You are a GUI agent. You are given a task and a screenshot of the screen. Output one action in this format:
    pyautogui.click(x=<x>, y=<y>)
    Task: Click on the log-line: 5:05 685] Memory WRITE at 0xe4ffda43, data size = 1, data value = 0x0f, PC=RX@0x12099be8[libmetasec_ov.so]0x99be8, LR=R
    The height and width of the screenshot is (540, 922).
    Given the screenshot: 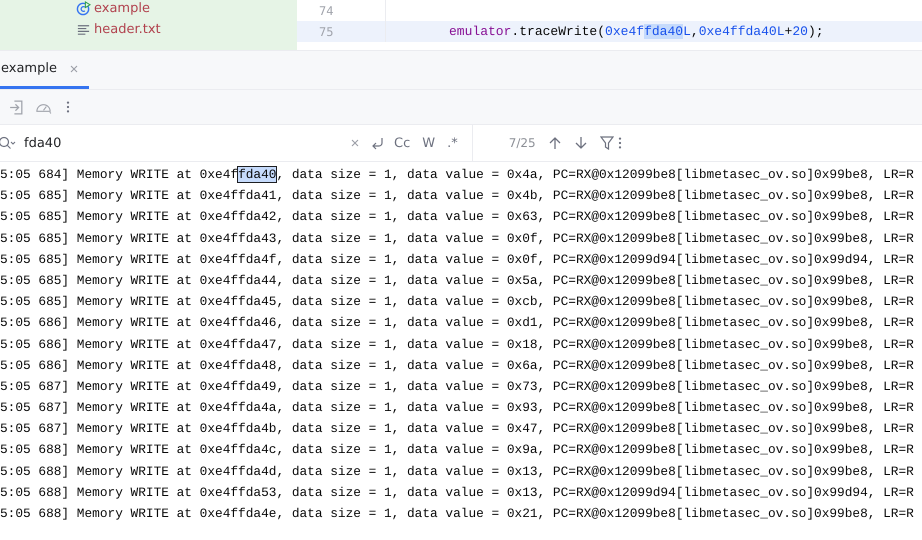 What is the action you would take?
    pyautogui.click(x=457, y=239)
    